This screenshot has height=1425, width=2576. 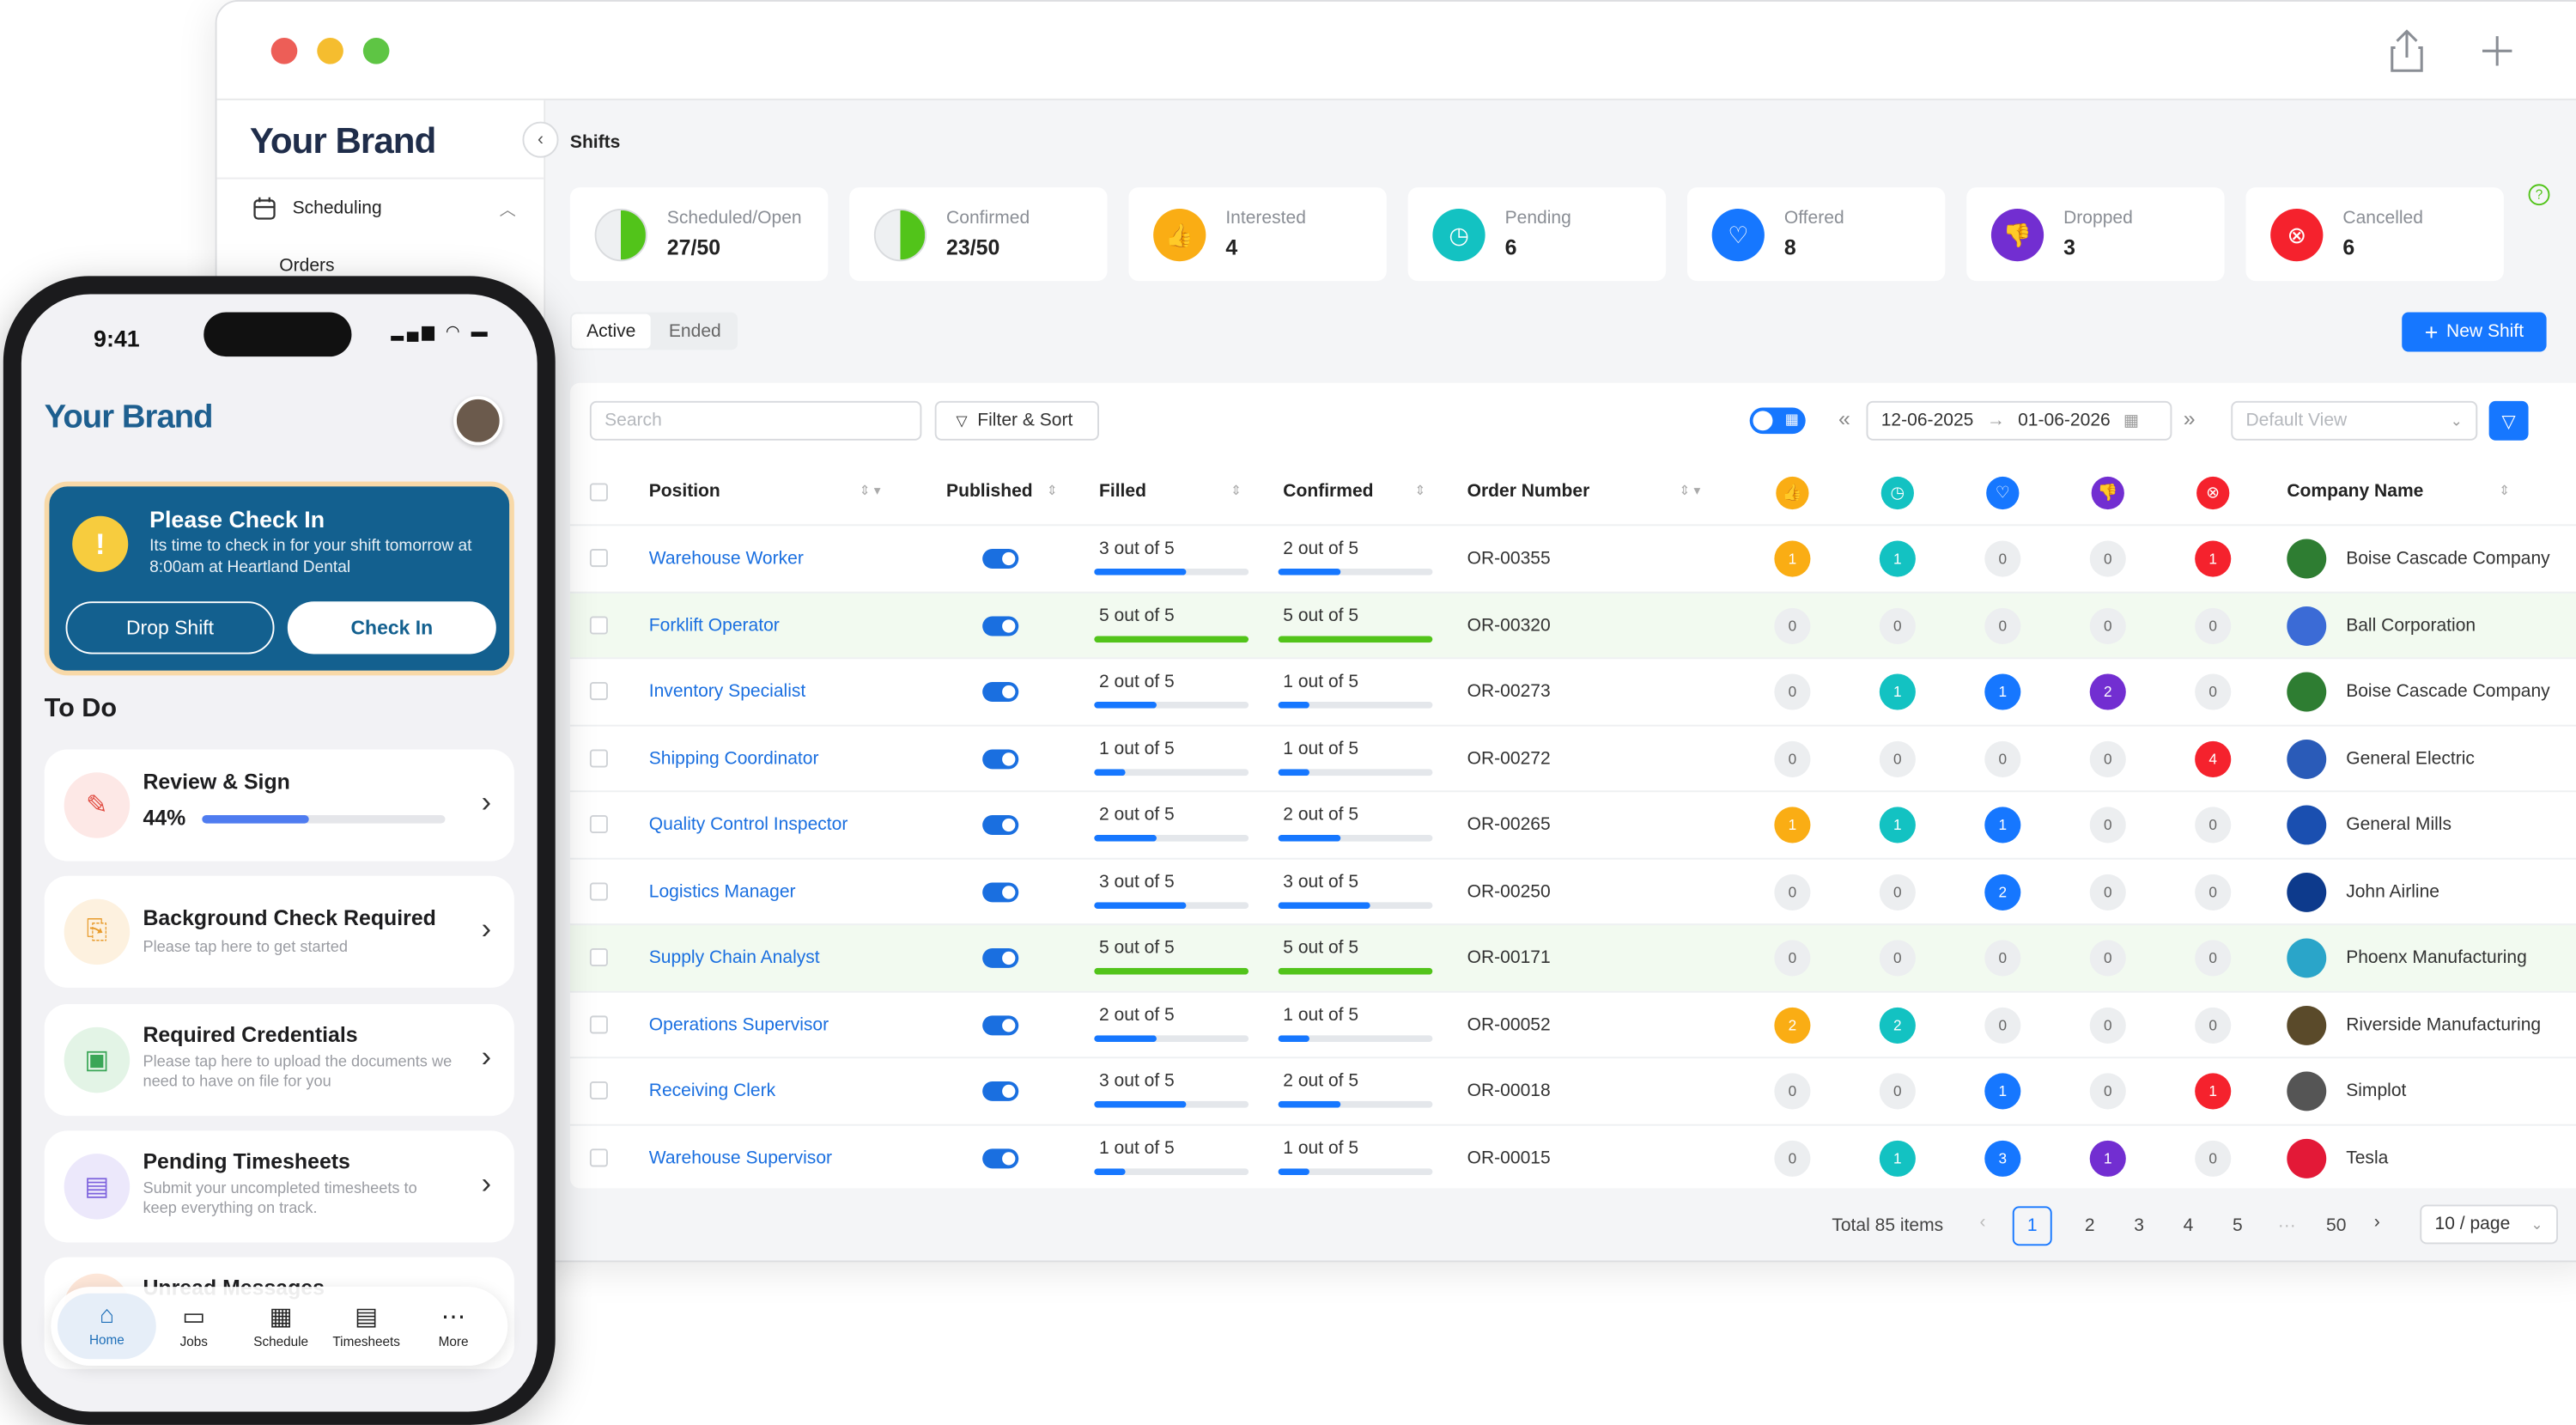 What do you see at coordinates (598, 492) in the screenshot?
I see `select-all-checkbox` at bounding box center [598, 492].